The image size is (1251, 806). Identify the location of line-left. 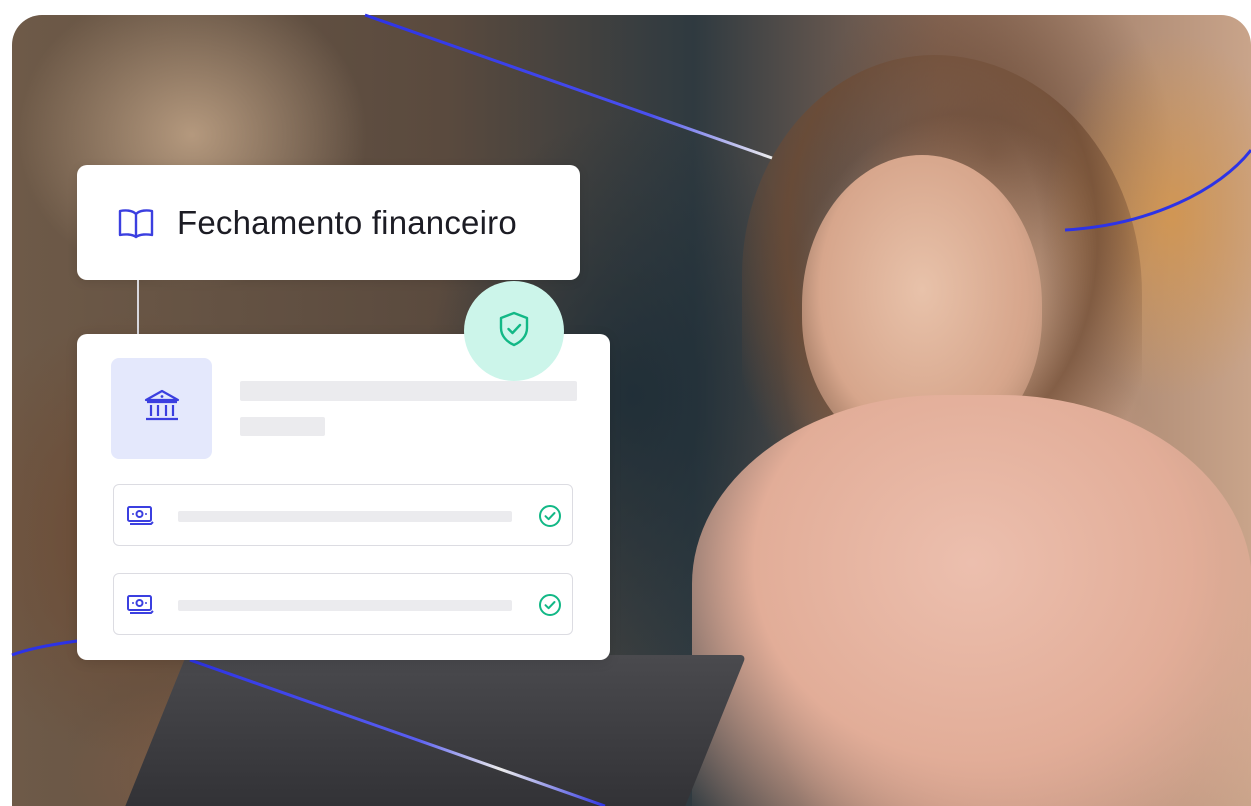
(44, 648).